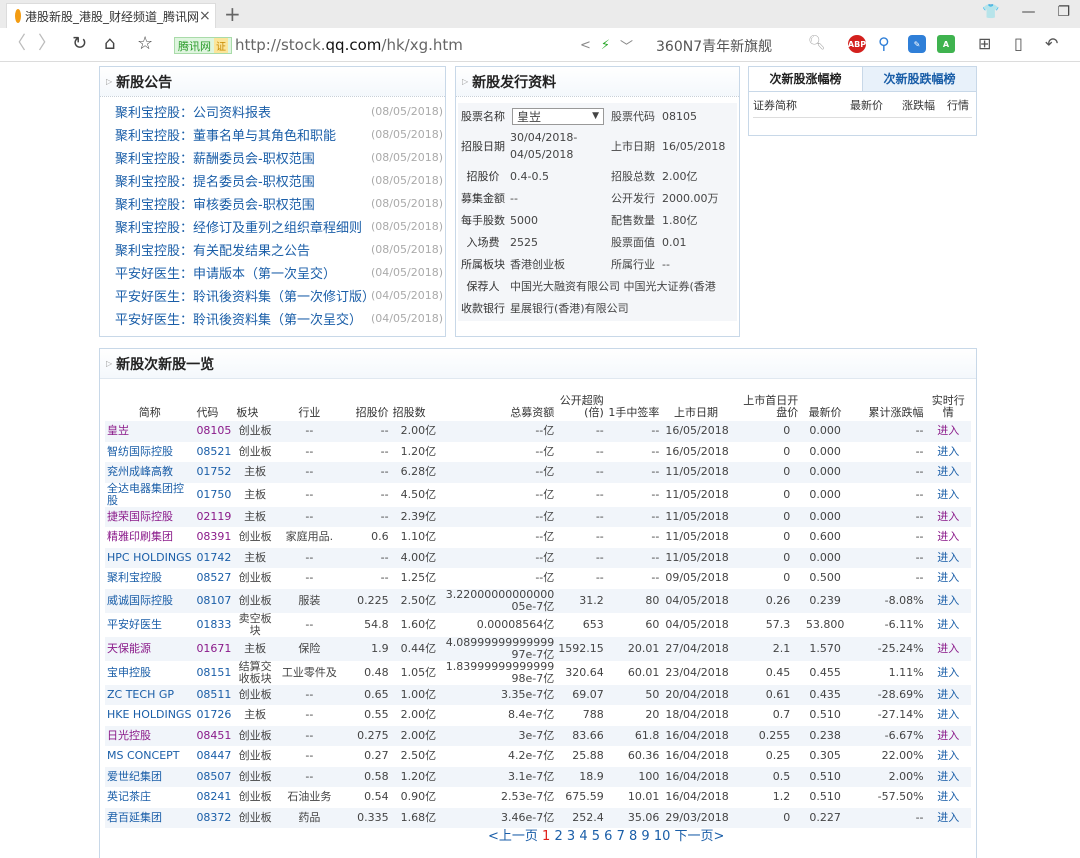  Describe the element at coordinates (621, 836) in the screenshot. I see `page-link: 7` at that location.